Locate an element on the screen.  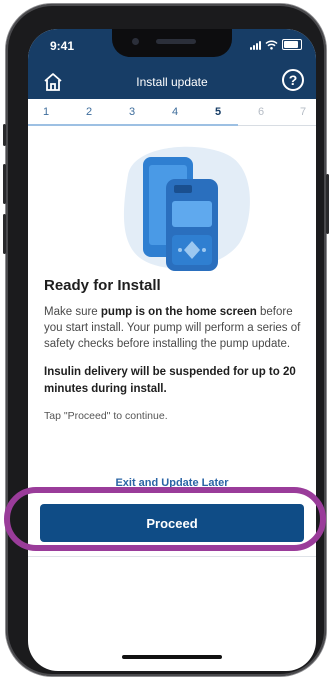
step-7: 7 is located at coordinates (303, 112).